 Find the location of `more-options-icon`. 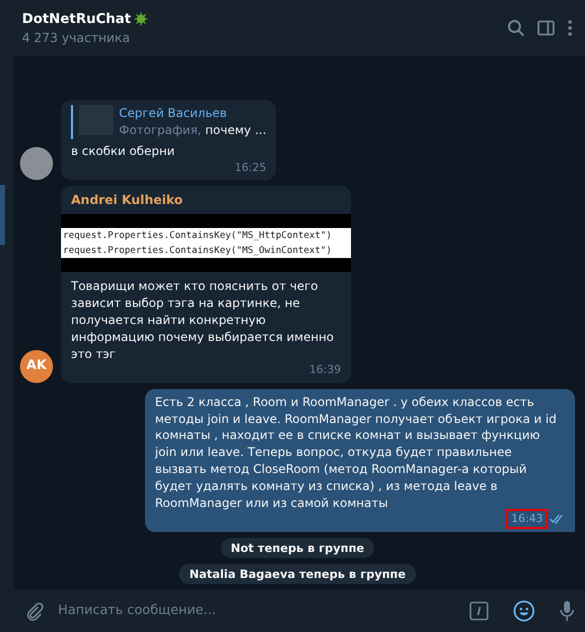

more-options-icon is located at coordinates (570, 28).